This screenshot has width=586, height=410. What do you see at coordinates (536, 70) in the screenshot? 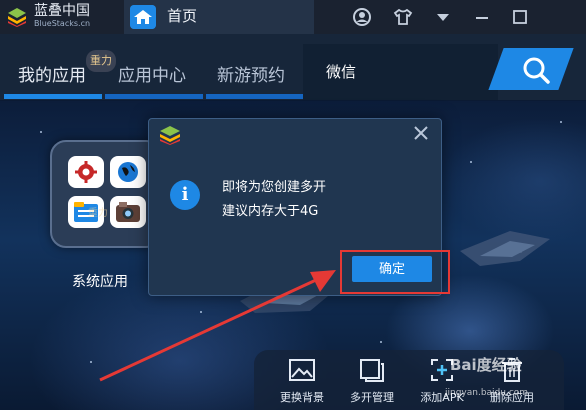
I see `search-icon` at bounding box center [536, 70].